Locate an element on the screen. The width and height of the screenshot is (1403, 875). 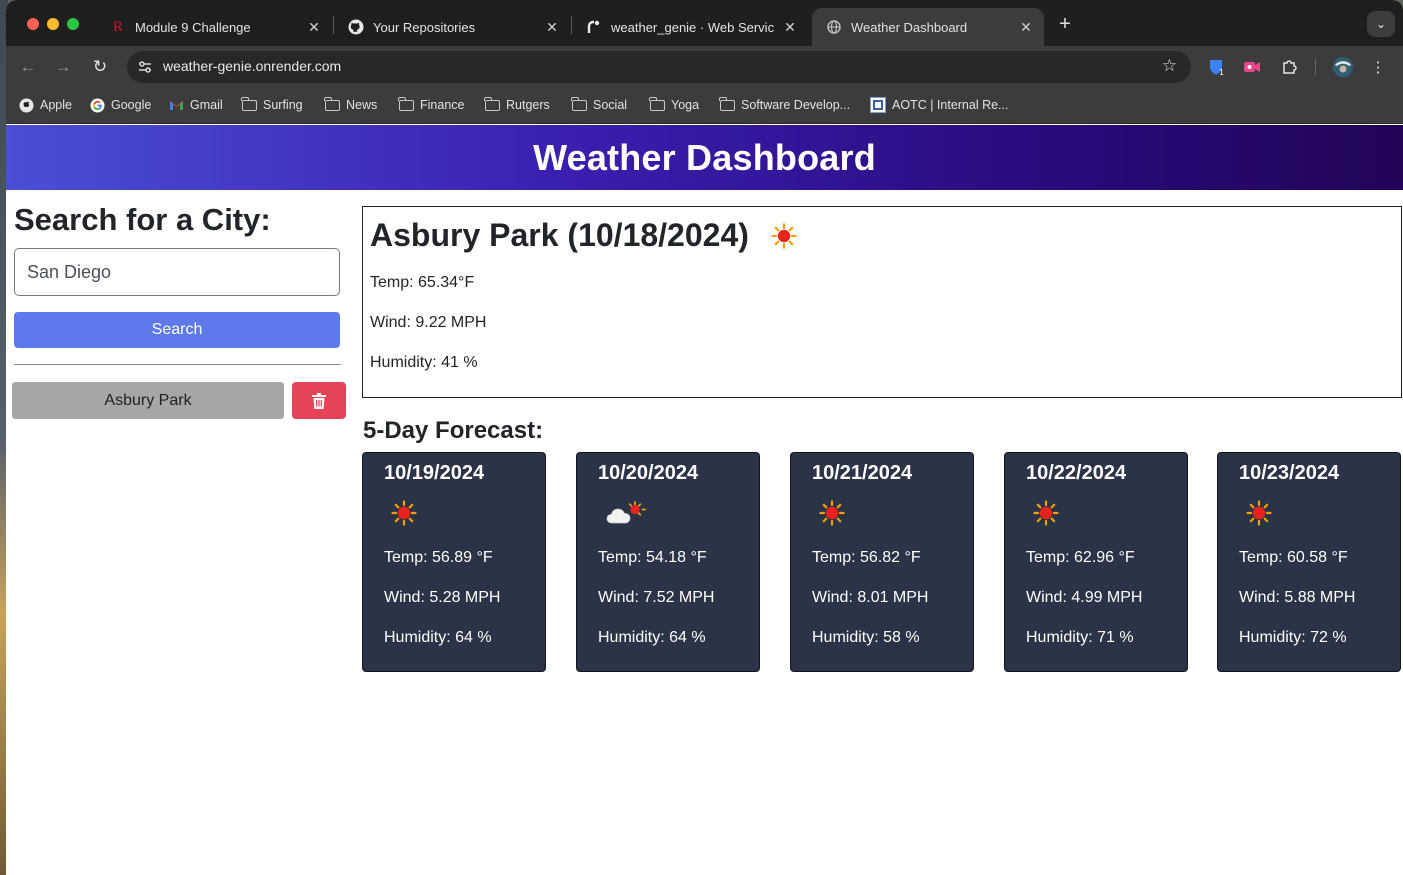
render-icon is located at coordinates (594, 27).